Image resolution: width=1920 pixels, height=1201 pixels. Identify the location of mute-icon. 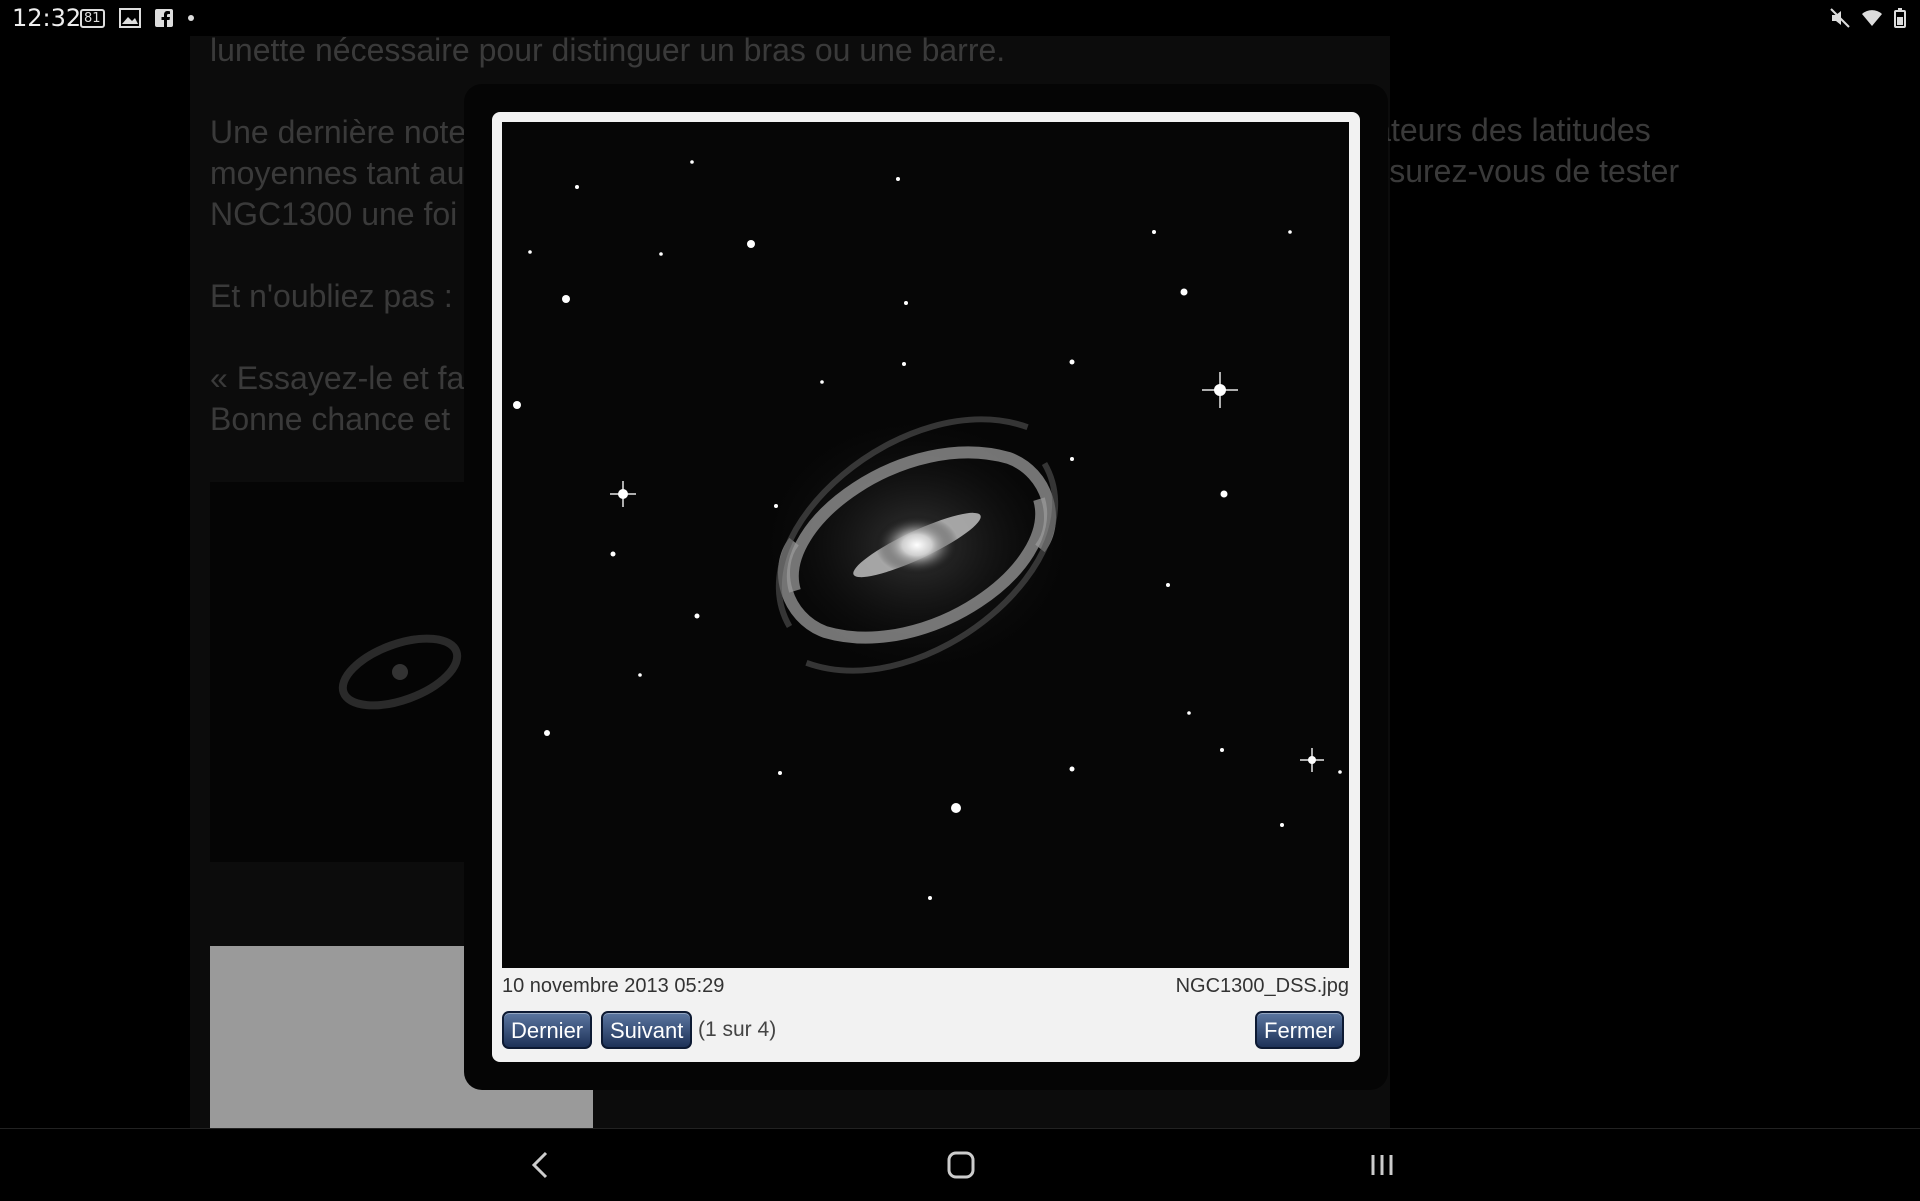
(1840, 18).